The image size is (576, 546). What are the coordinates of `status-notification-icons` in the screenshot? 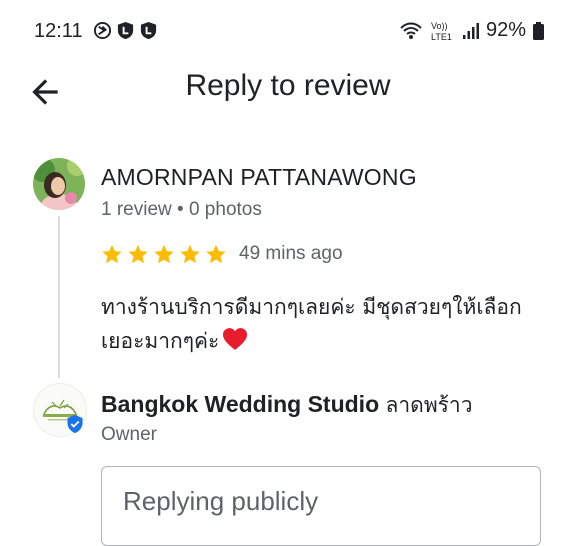 It's located at (125, 30).